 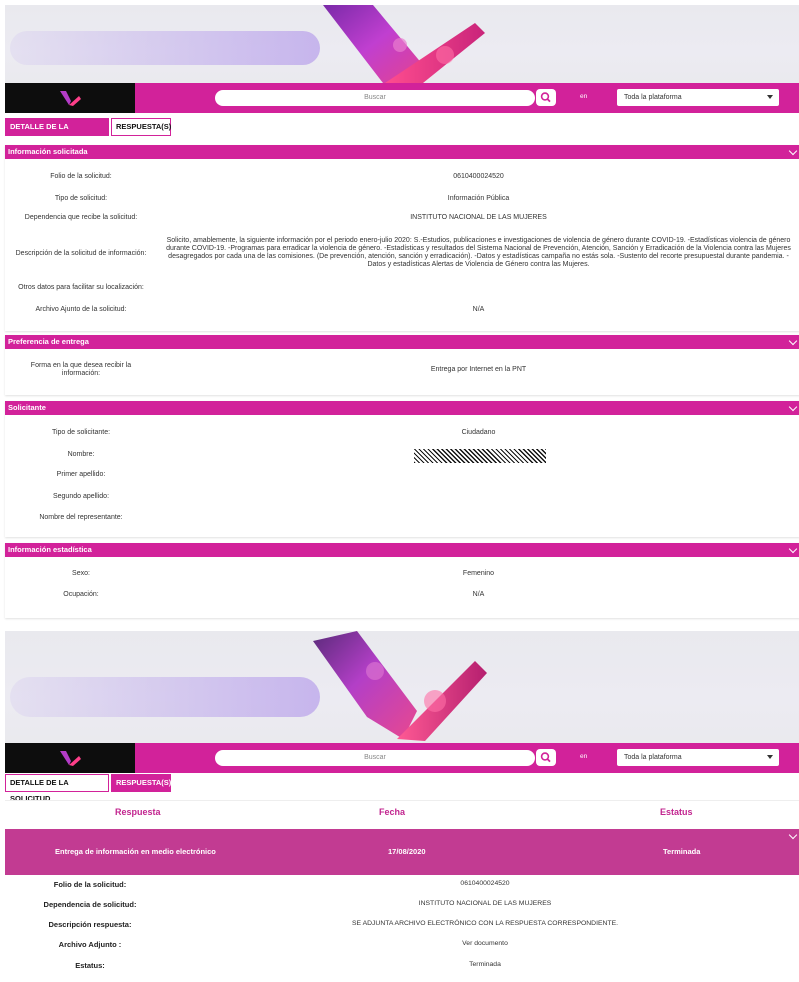 What do you see at coordinates (478, 176) in the screenshot?
I see `field-value: 0610400024520` at bounding box center [478, 176].